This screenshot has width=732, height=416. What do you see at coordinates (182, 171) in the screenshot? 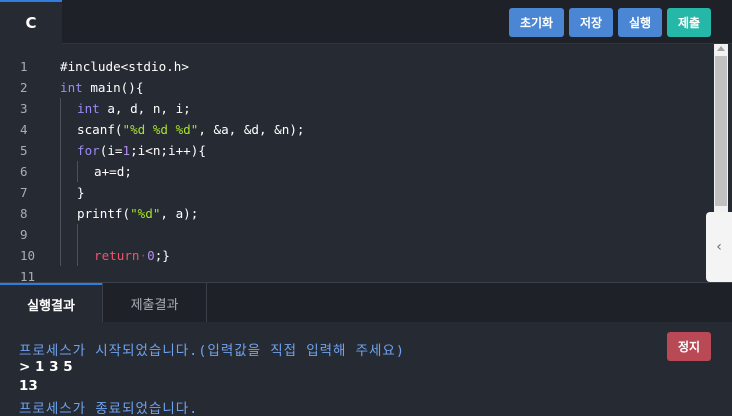
I see `code-line-6: a+=d;` at bounding box center [182, 171].